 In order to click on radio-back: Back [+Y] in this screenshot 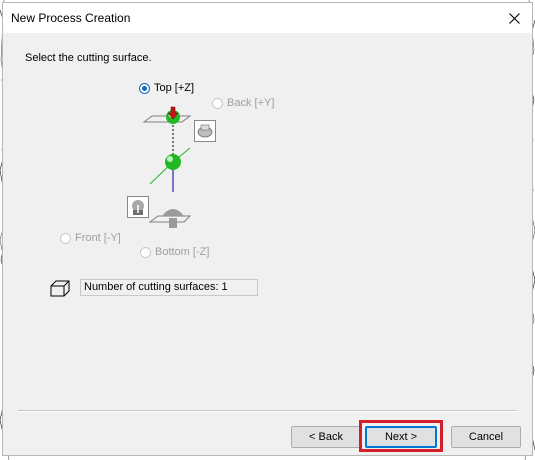, I will do `click(243, 103)`.